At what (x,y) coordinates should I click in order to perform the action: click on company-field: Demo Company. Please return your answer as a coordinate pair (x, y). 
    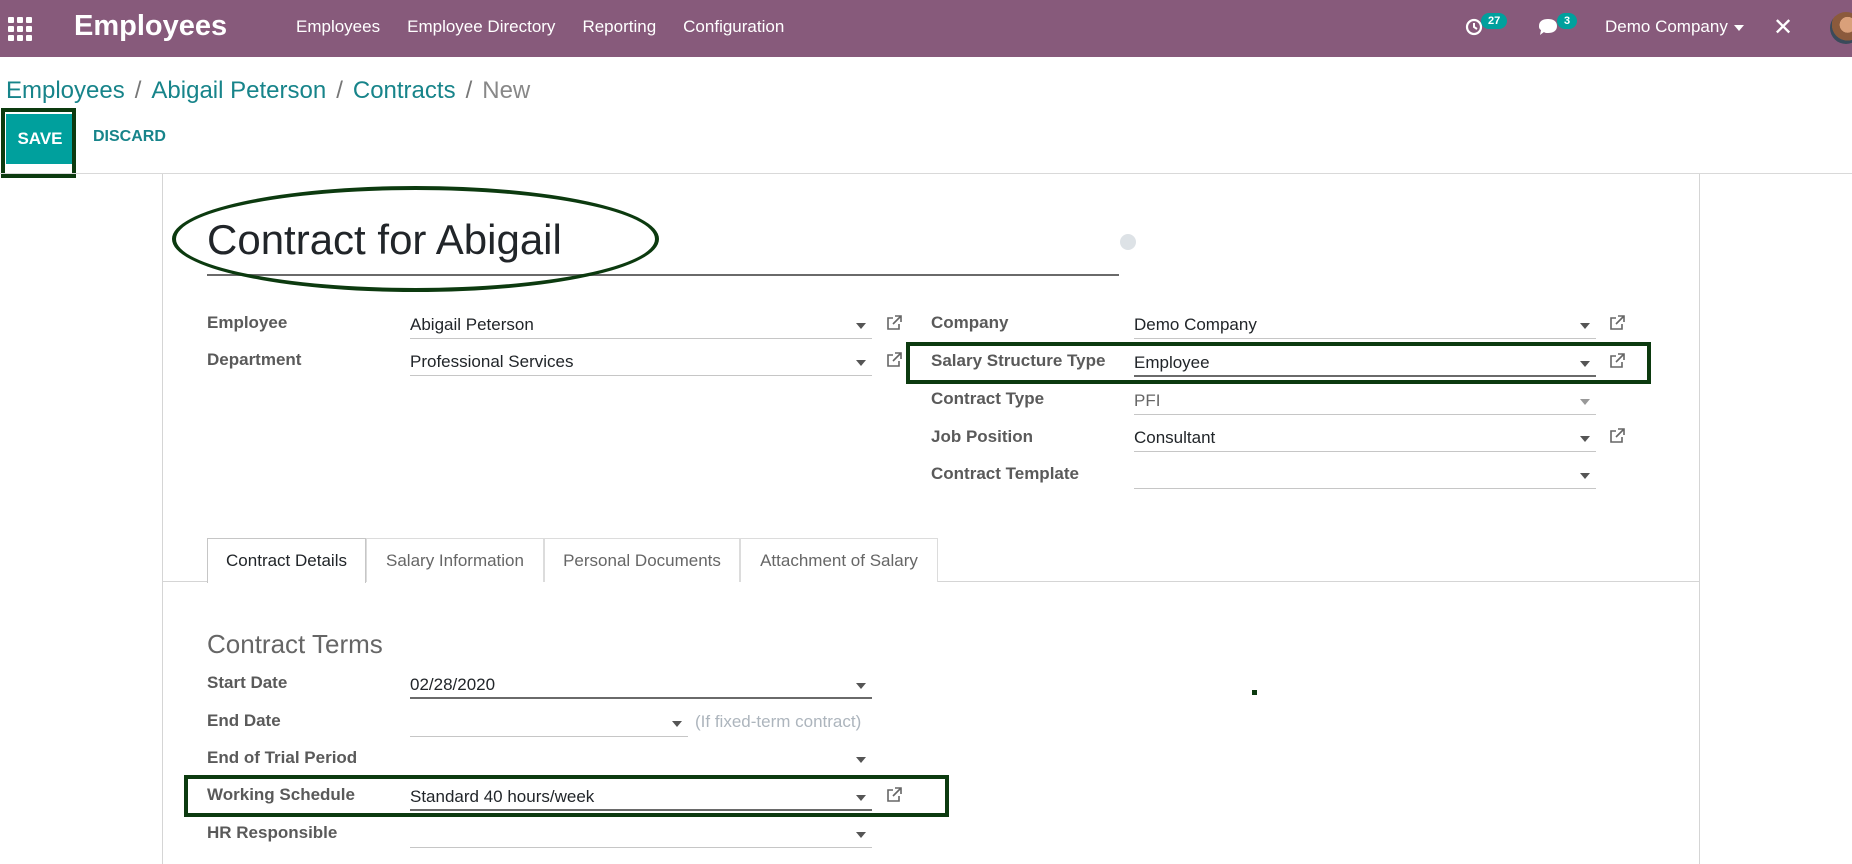
    Looking at the image, I should click on (1365, 325).